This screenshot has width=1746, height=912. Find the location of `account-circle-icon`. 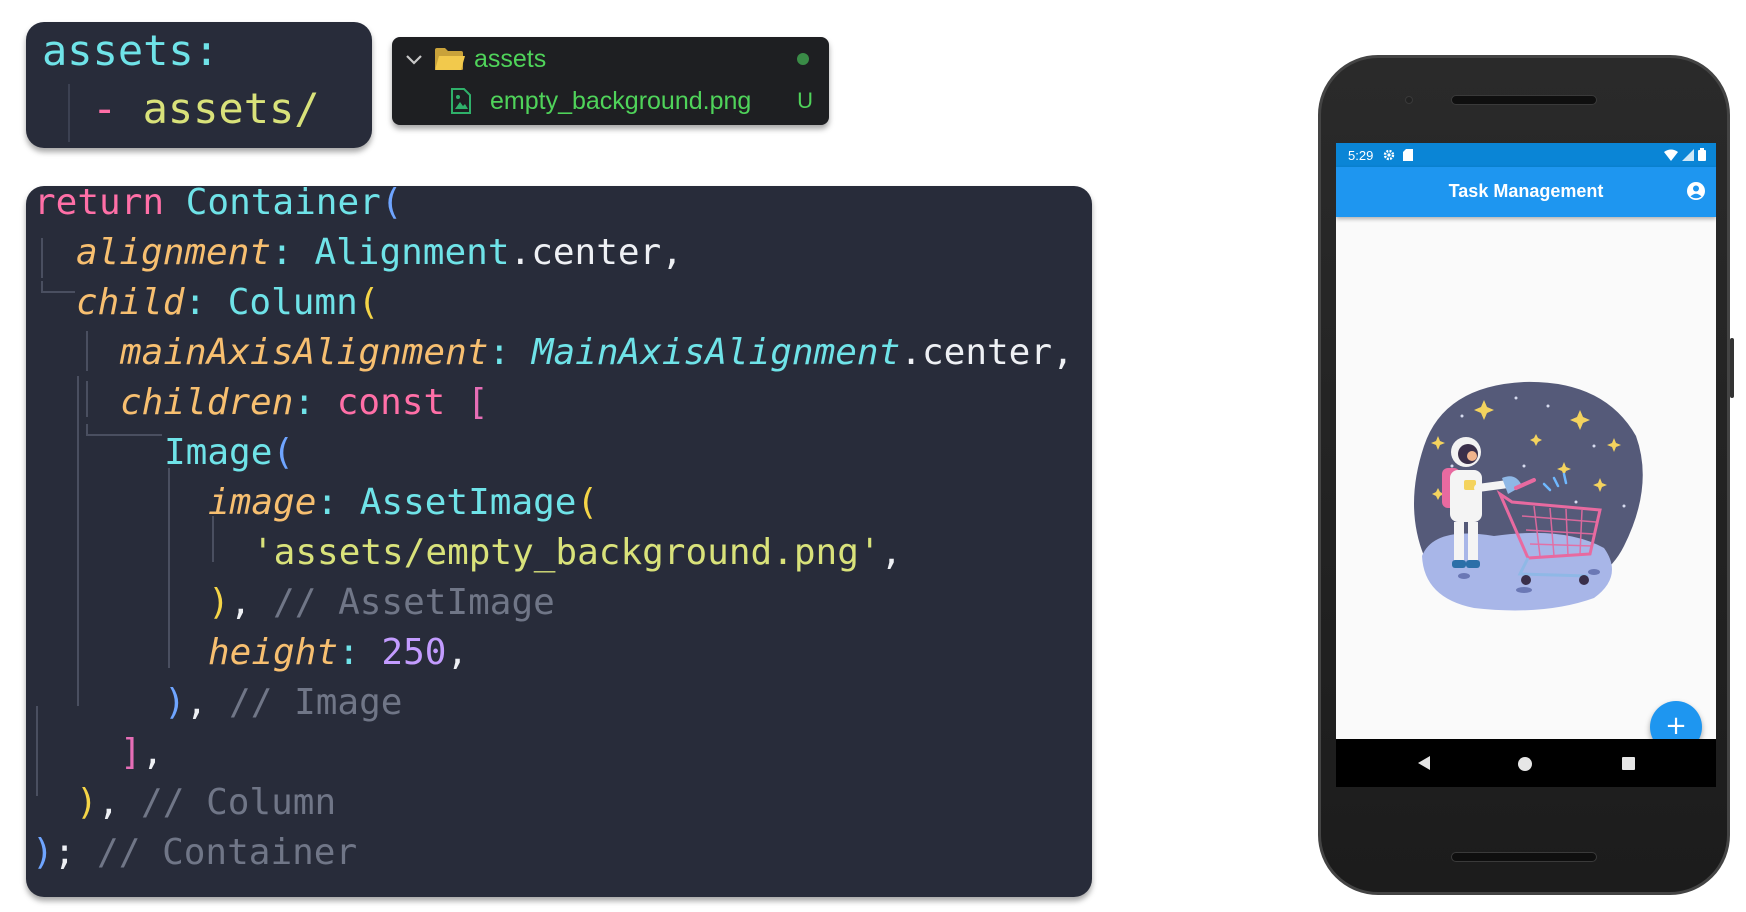

account-circle-icon is located at coordinates (1696, 191).